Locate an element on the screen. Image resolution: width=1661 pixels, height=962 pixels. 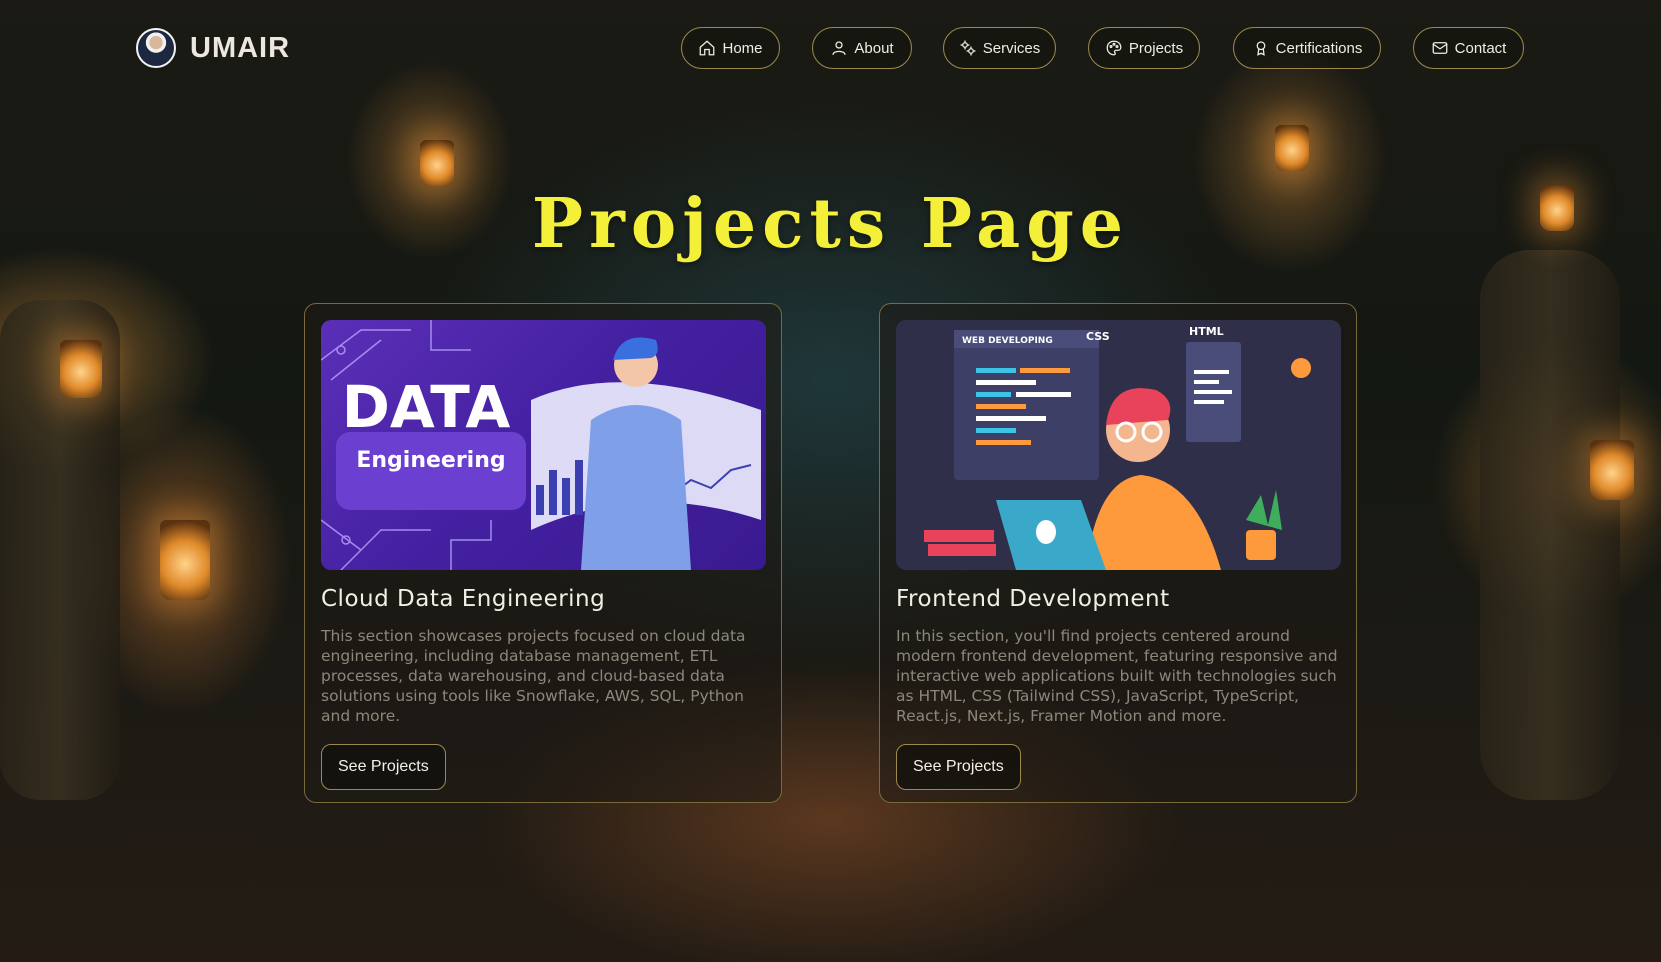
image-text-html: HTML is located at coordinates (1206, 331).